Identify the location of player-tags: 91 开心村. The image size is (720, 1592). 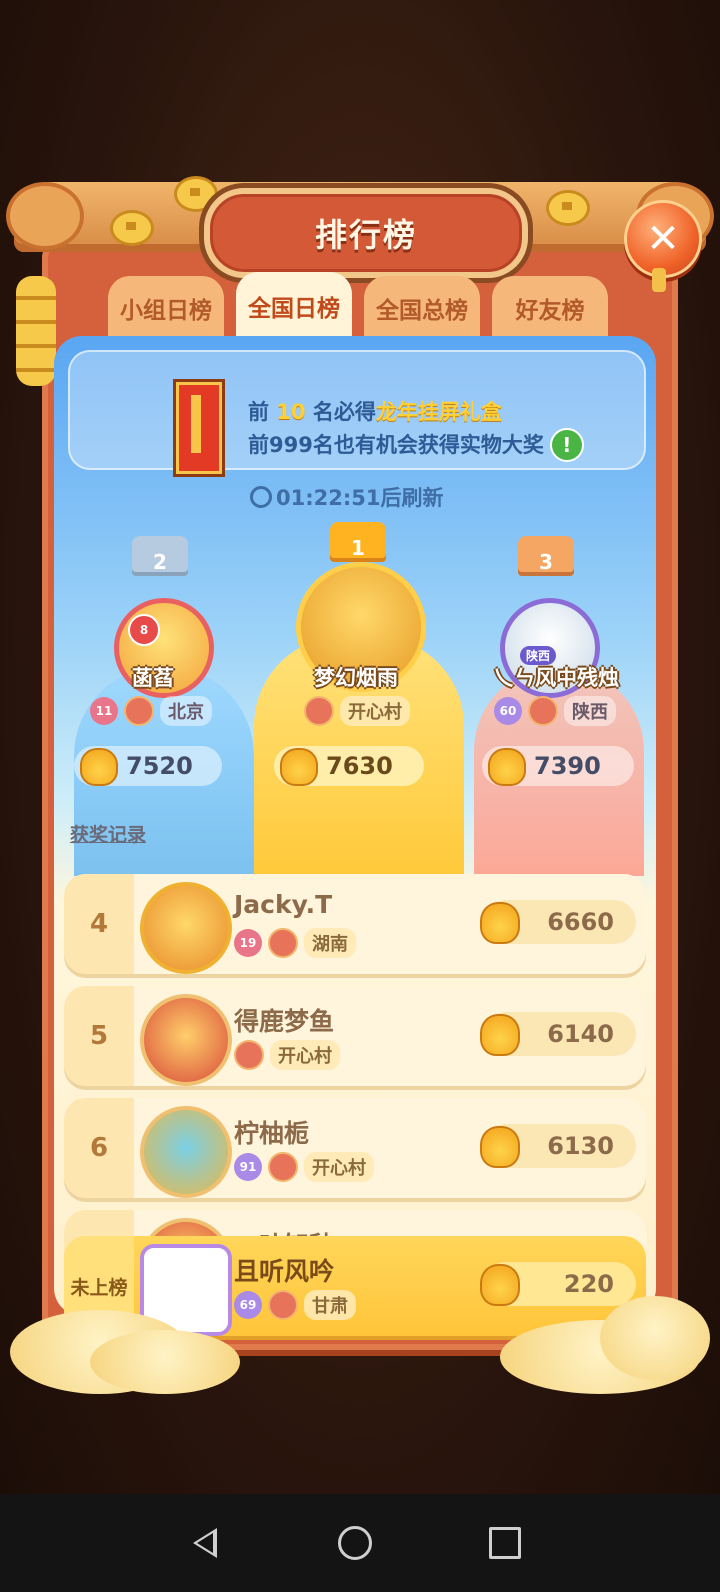
(304, 1167).